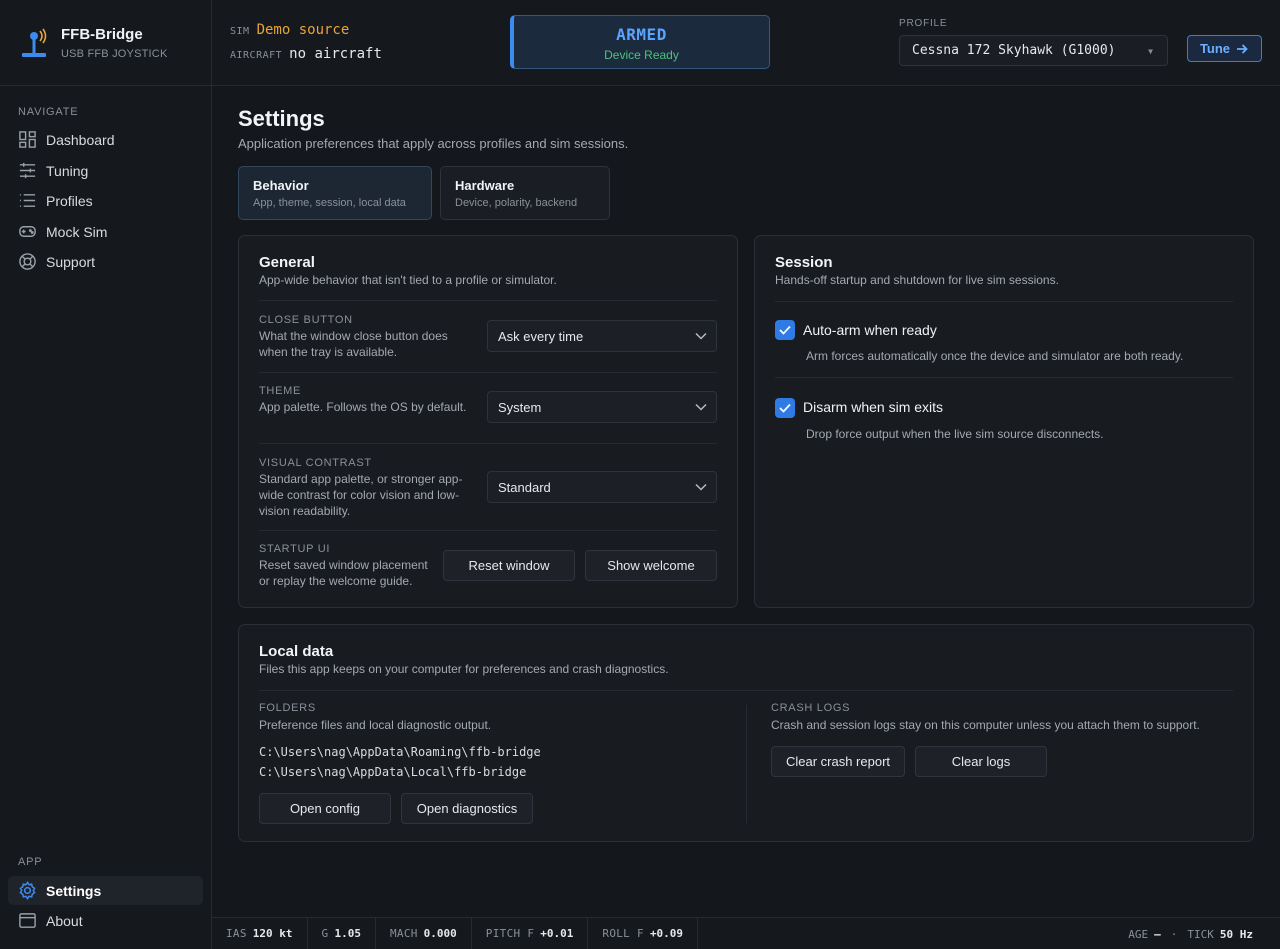 The image size is (1280, 949). I want to click on folders-key: FOLDERS, so click(287, 708).